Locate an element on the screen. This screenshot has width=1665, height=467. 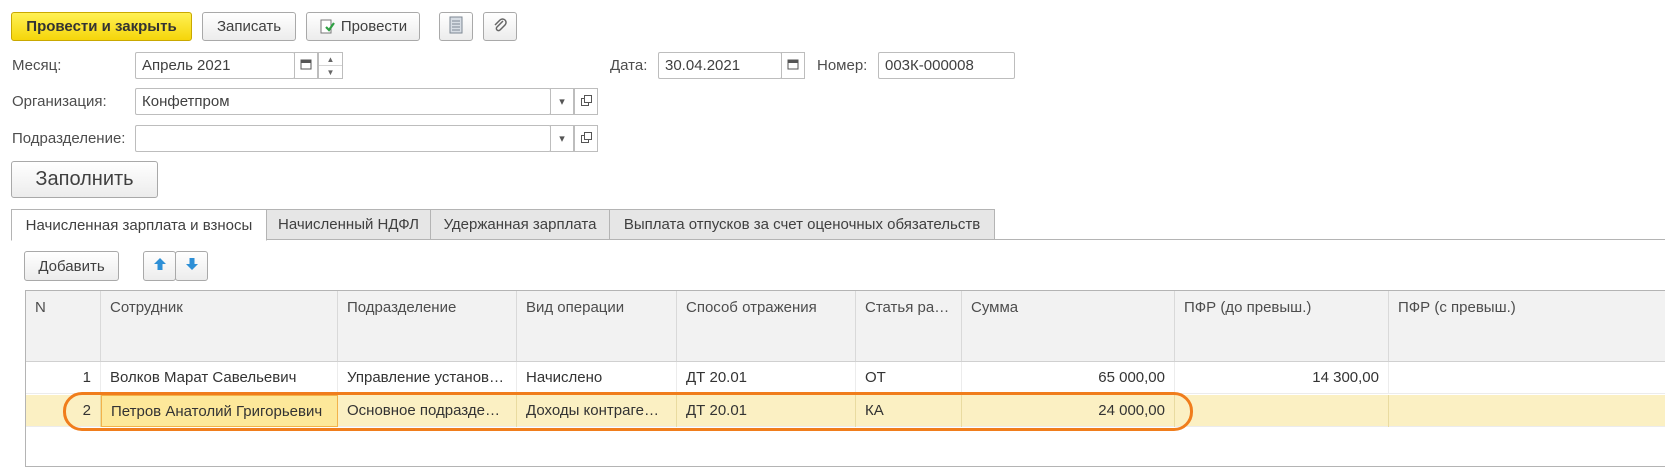
dept-label: Подразделение: is located at coordinates (69, 138).